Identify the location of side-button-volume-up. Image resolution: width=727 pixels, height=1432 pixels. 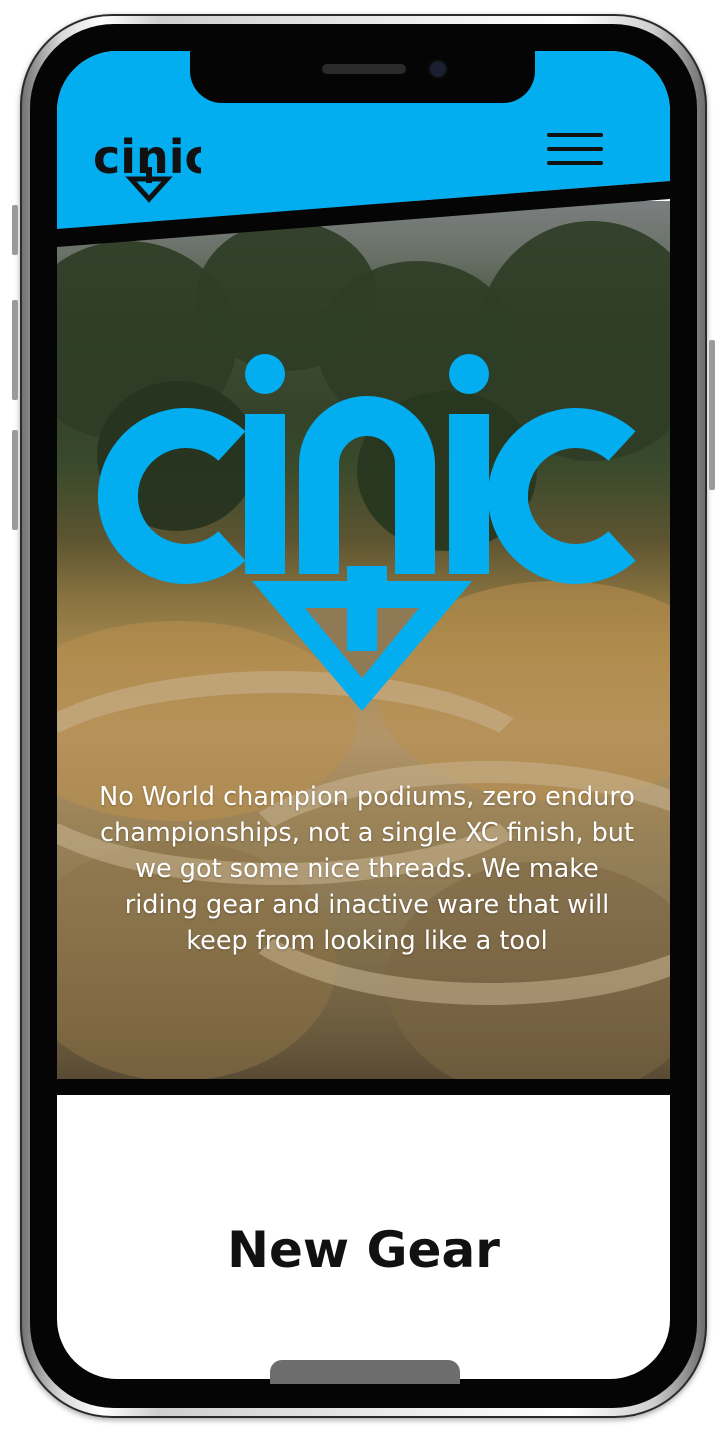
(15, 350).